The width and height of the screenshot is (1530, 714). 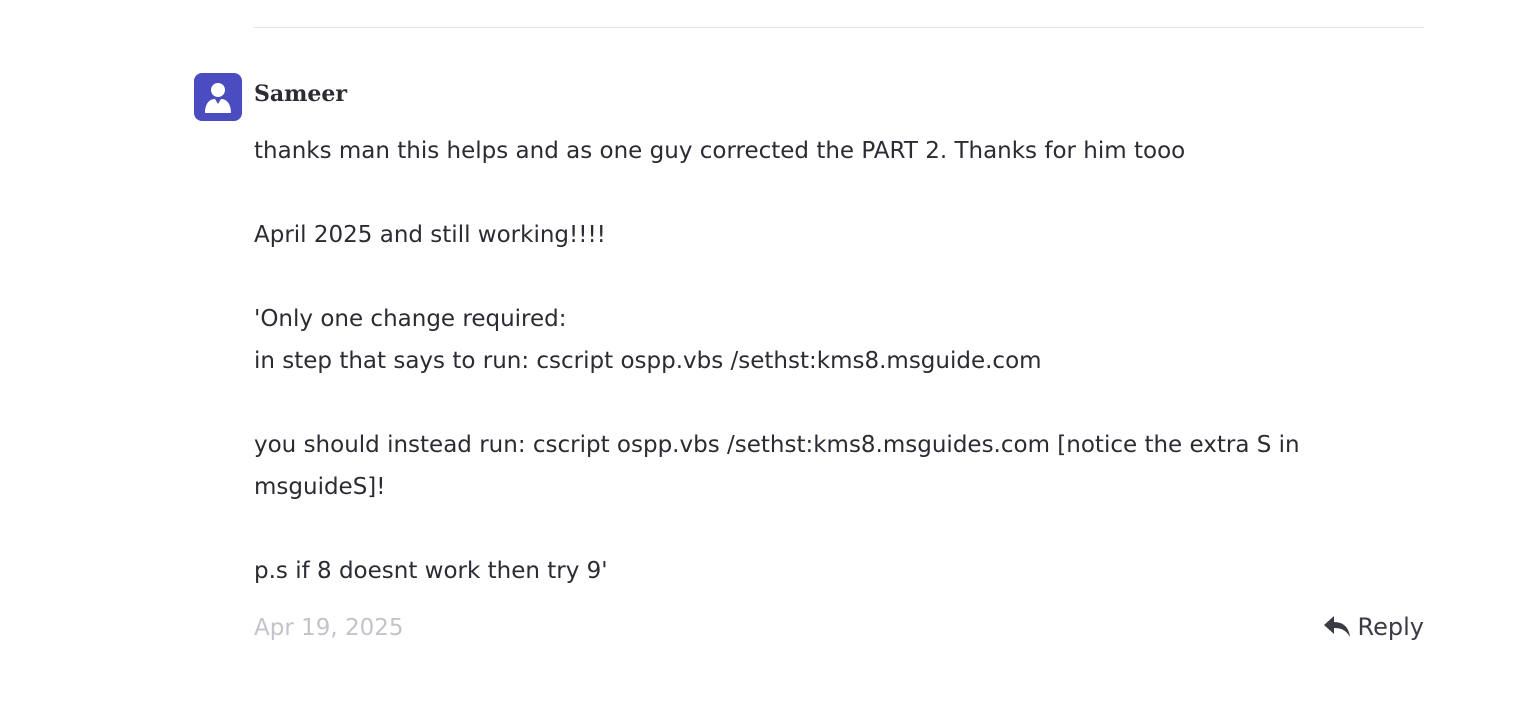 I want to click on comment-line: p.s if 8 doesnt work then try 9', so click(x=431, y=571).